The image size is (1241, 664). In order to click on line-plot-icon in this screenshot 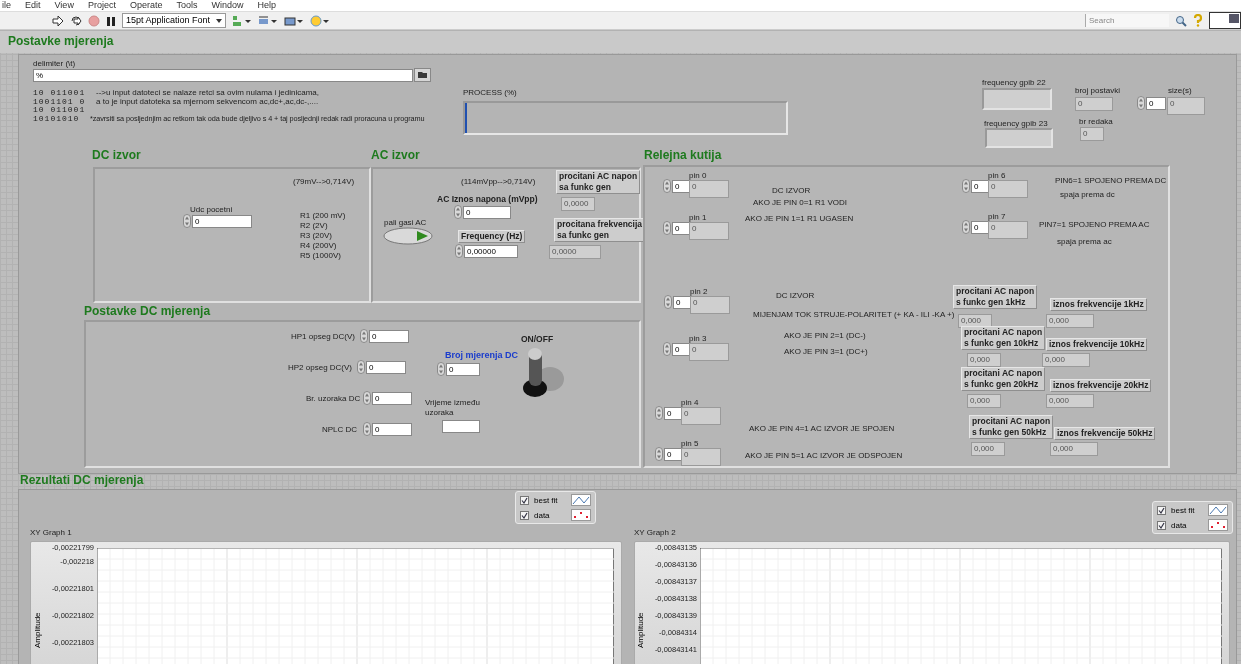, I will do `click(581, 500)`.